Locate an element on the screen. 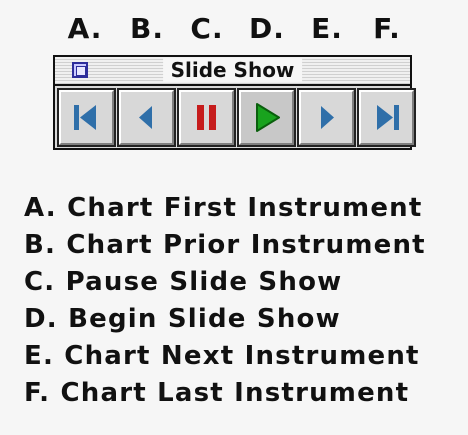 The height and width of the screenshot is (435, 468). skip-first-icon is located at coordinates (85, 117).